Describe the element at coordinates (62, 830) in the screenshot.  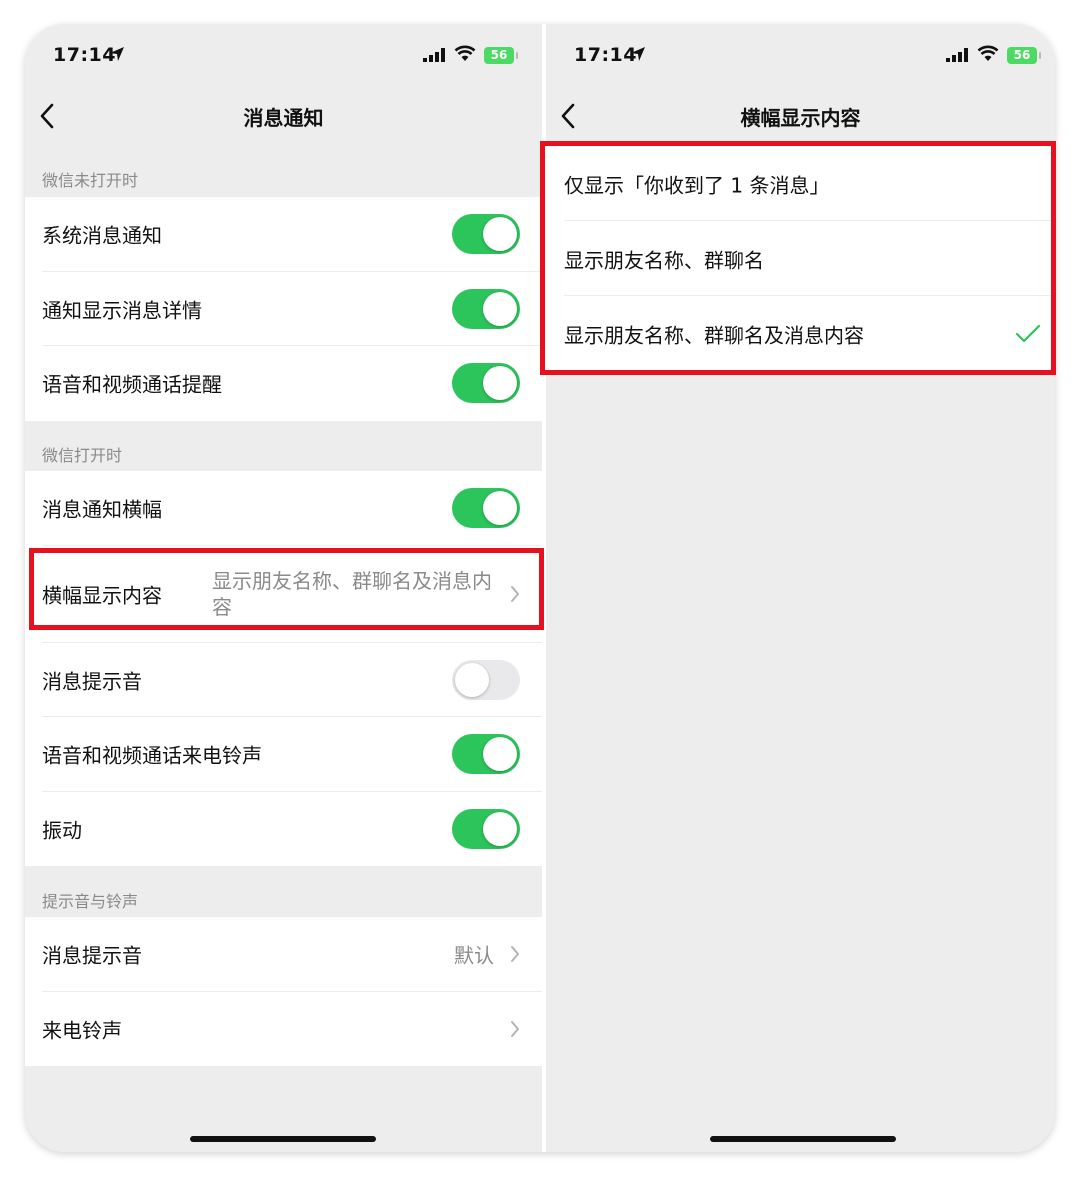
I see `setting-label: 振动` at that location.